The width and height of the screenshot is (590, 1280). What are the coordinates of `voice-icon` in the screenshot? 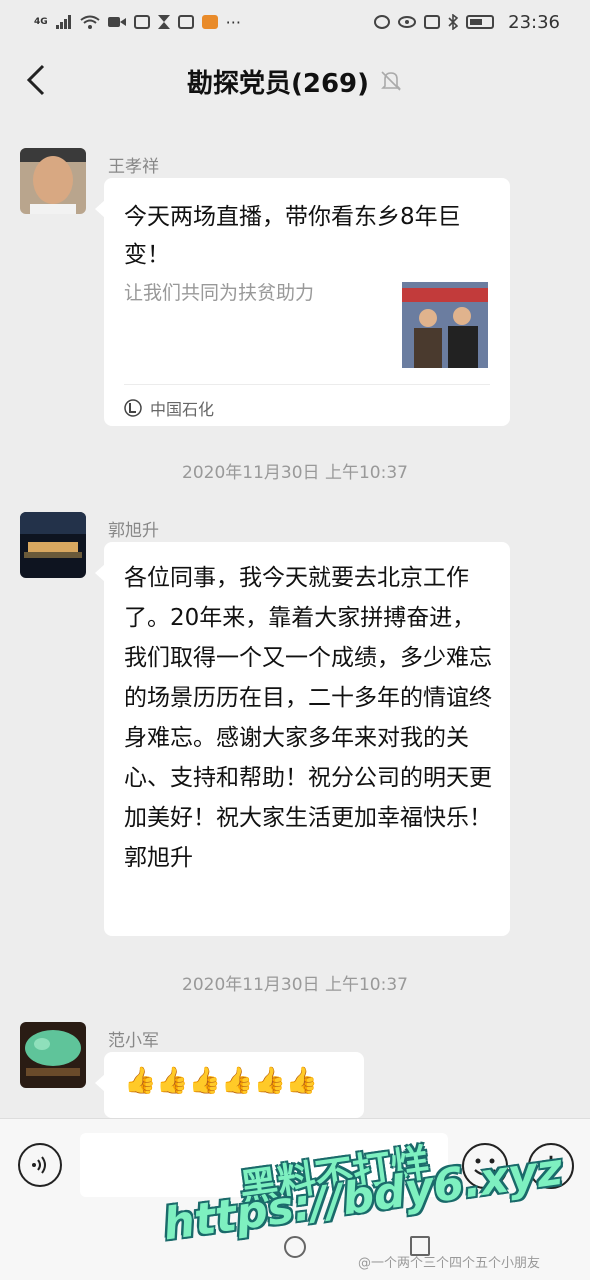 It's located at (39, 1165).